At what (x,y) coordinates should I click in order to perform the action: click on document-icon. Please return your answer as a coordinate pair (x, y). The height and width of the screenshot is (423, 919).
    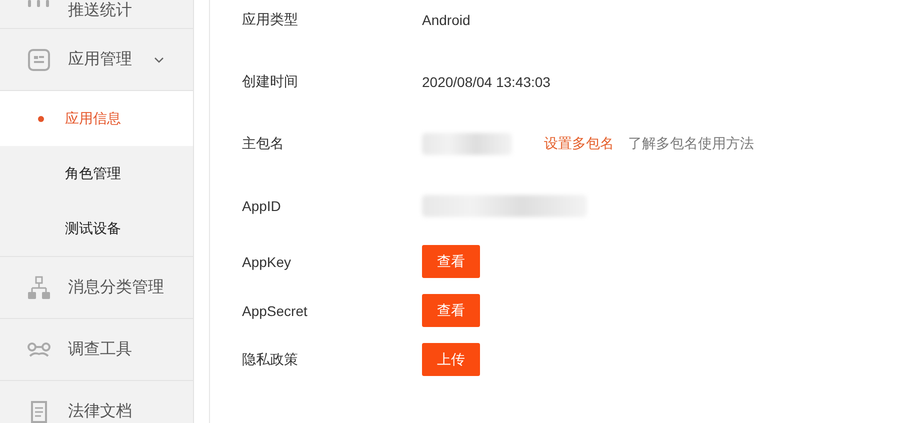
    Looking at the image, I should click on (39, 411).